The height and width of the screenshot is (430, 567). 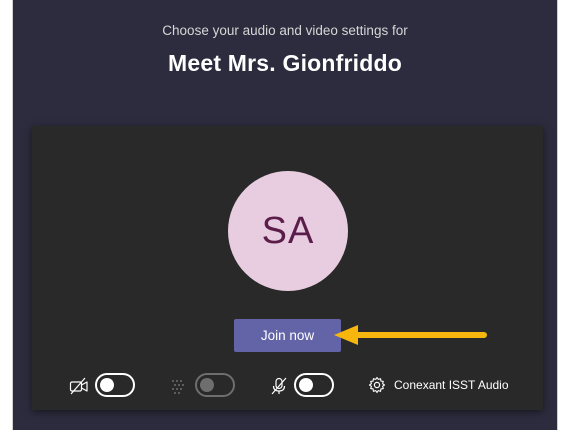 I want to click on background-blur-toggle-knob, so click(x=207, y=385).